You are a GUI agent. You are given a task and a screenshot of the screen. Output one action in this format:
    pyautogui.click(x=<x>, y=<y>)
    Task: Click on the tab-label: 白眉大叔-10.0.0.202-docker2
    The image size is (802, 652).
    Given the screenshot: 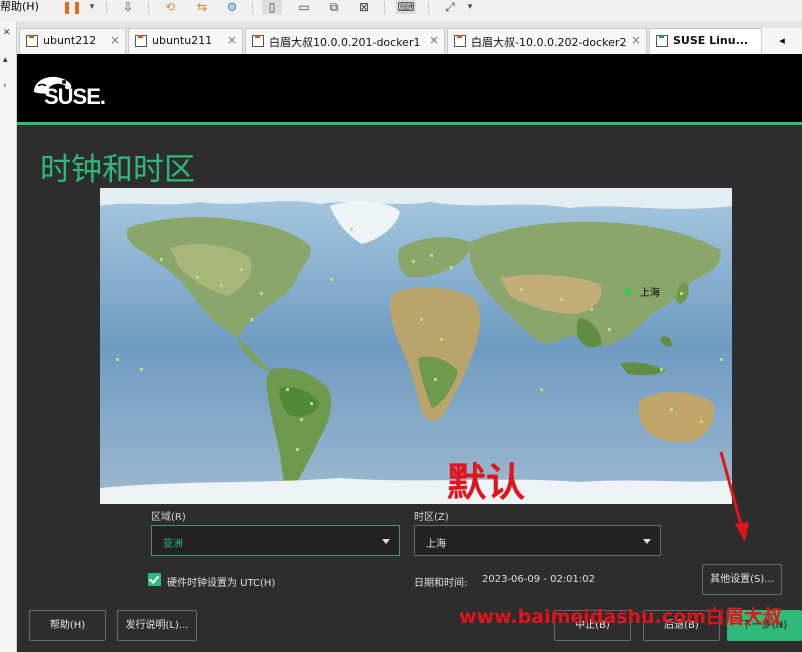 What is the action you would take?
    pyautogui.click(x=549, y=42)
    